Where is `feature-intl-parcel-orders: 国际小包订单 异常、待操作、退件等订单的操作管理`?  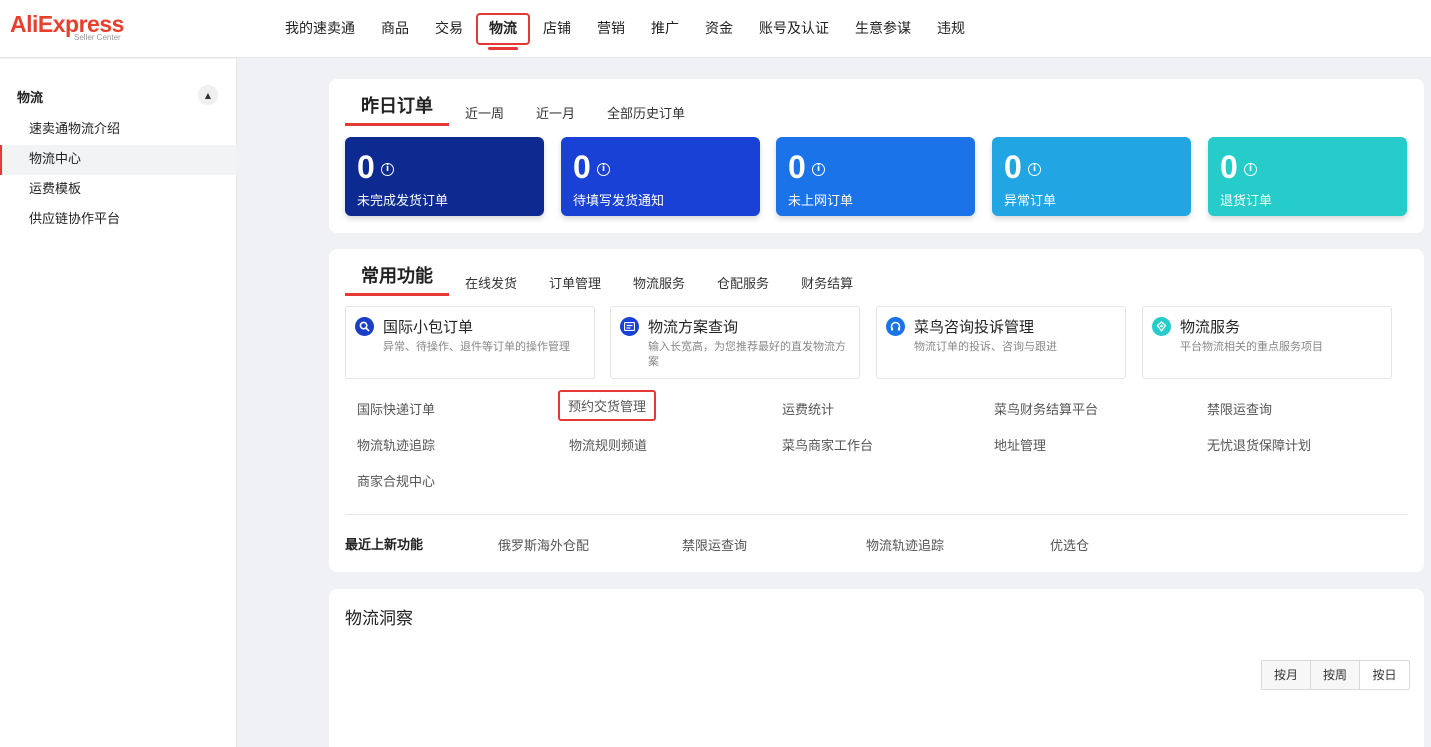 feature-intl-parcel-orders: 国际小包订单 异常、待操作、退件等订单的操作管理 is located at coordinates (470, 342).